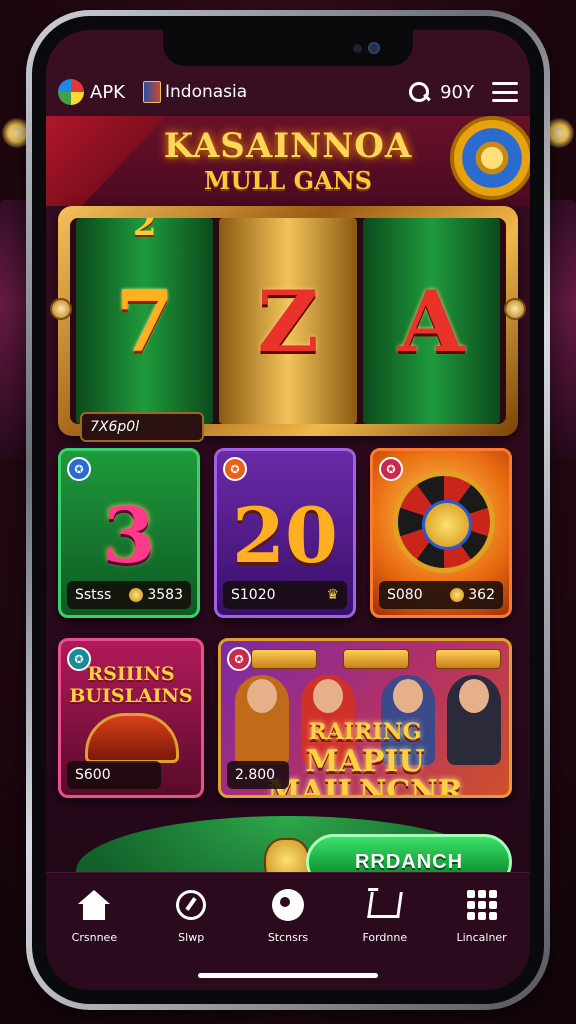  I want to click on slot-label: 7X6p0l, so click(142, 427).